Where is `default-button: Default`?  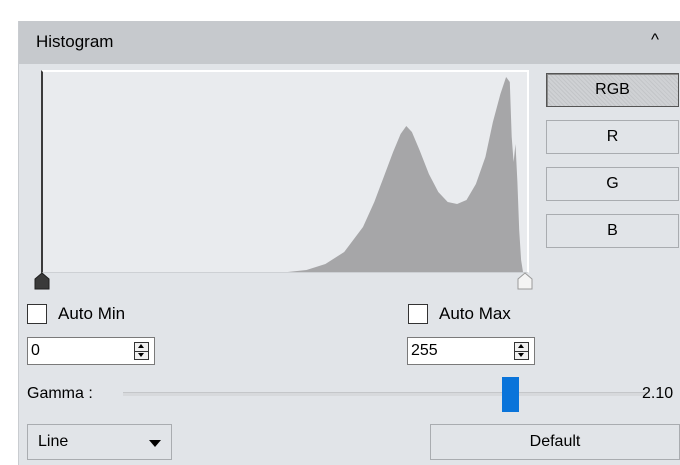 default-button: Default is located at coordinates (555, 442).